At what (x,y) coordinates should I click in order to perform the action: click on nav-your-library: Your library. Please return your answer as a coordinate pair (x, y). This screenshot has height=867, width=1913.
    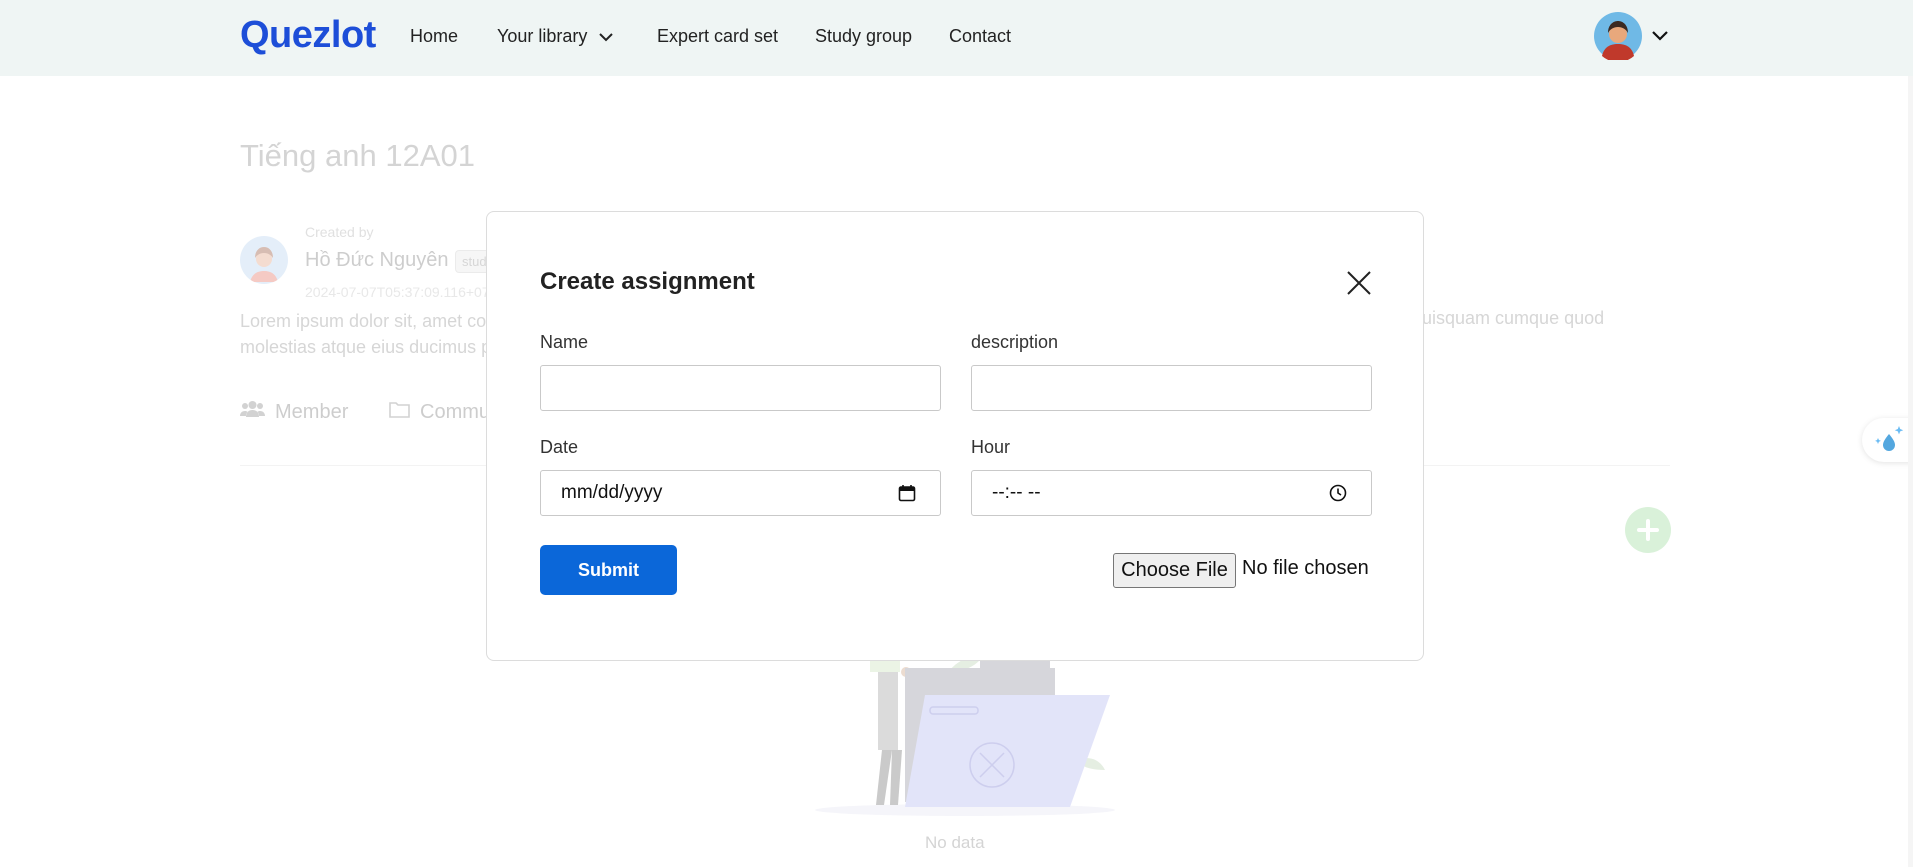
    Looking at the image, I should click on (555, 36).